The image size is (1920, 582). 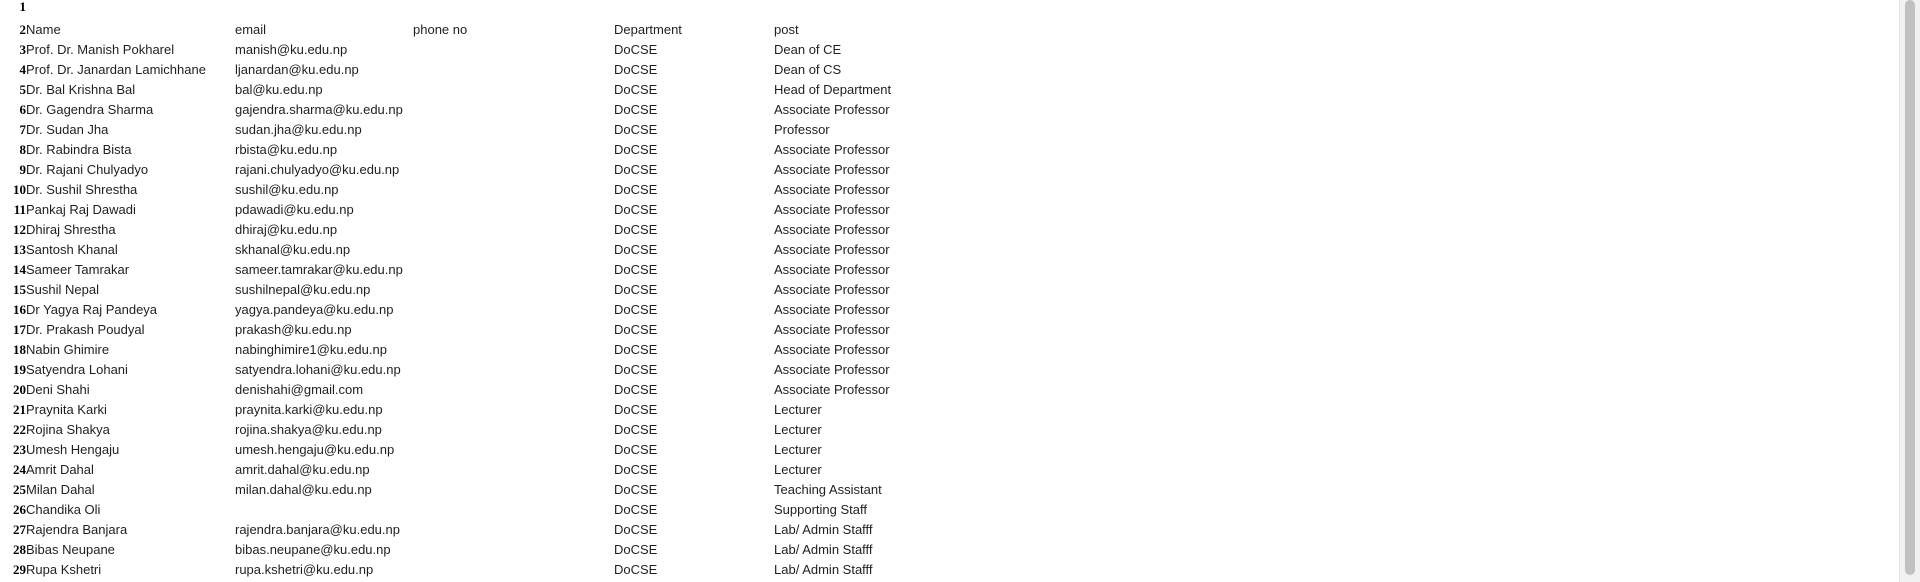 What do you see at coordinates (130, 490) in the screenshot?
I see `cell-name: Milan Dahal` at bounding box center [130, 490].